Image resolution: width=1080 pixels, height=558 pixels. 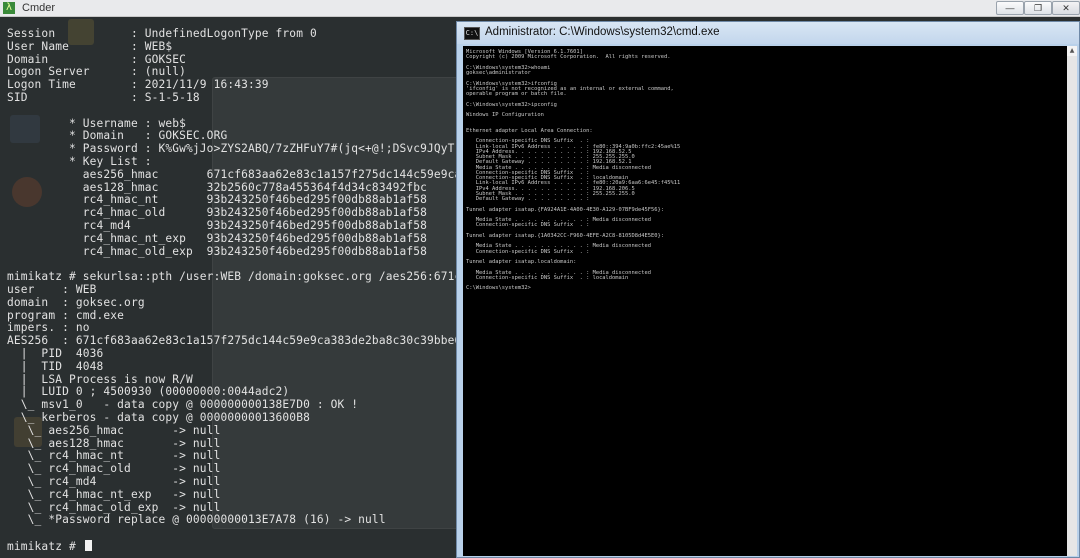 I want to click on terminal-line: Session : UndefinedLogonType from 0, so click(x=162, y=33).